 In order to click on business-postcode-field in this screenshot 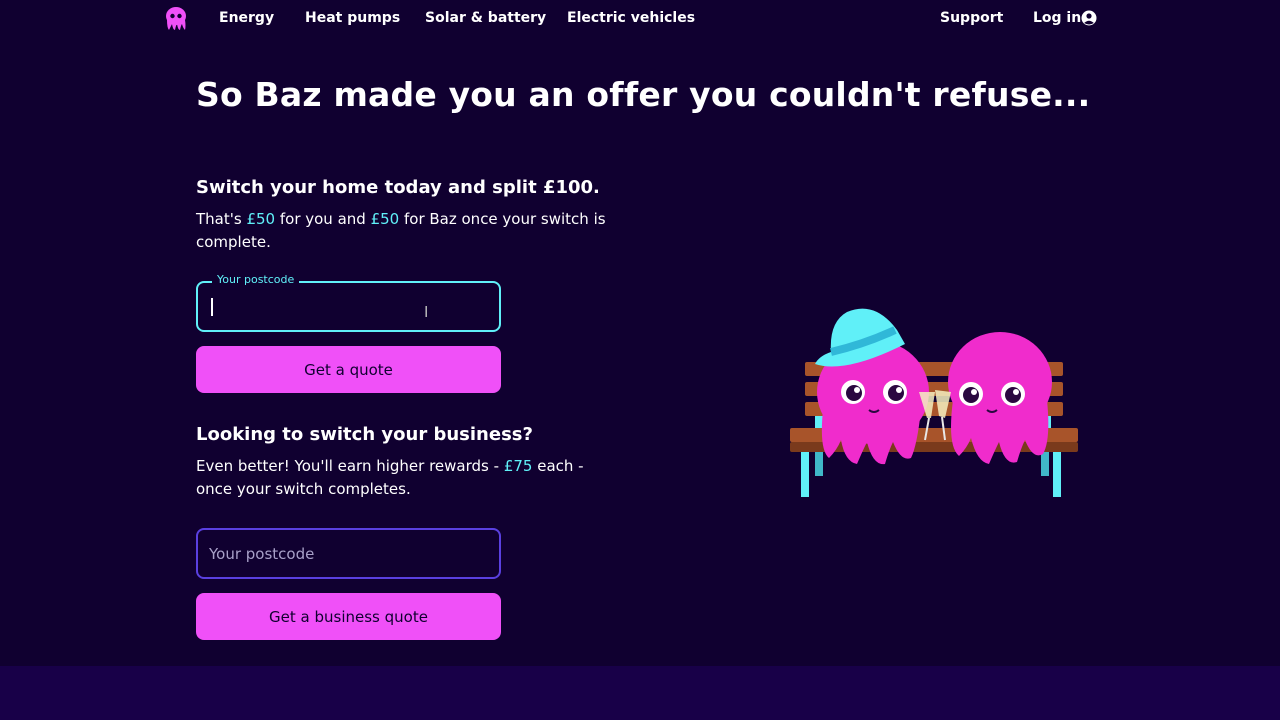, I will do `click(348, 553)`.